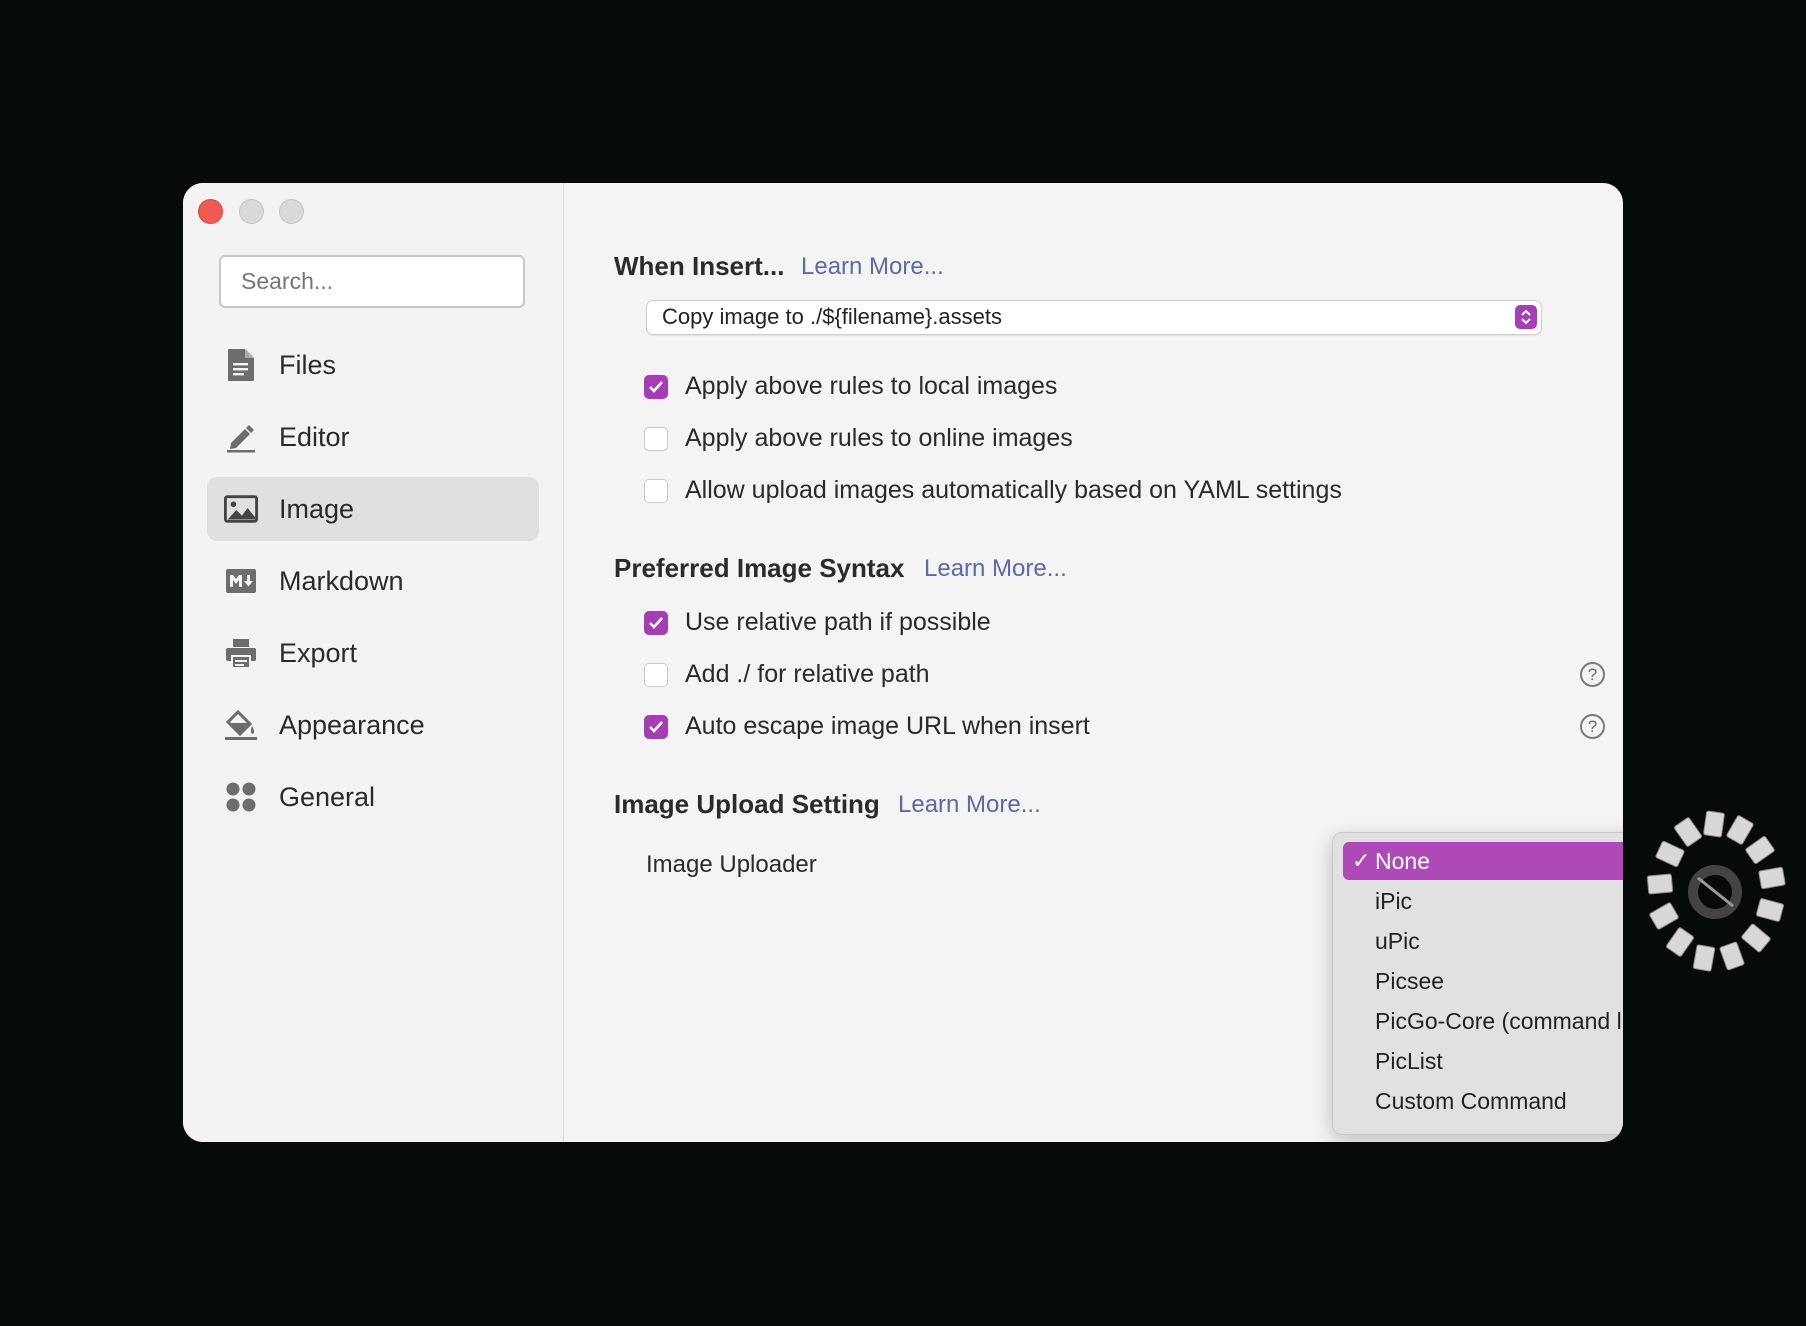  What do you see at coordinates (731, 864) in the screenshot?
I see `image-uploader-label: Image Uploader` at bounding box center [731, 864].